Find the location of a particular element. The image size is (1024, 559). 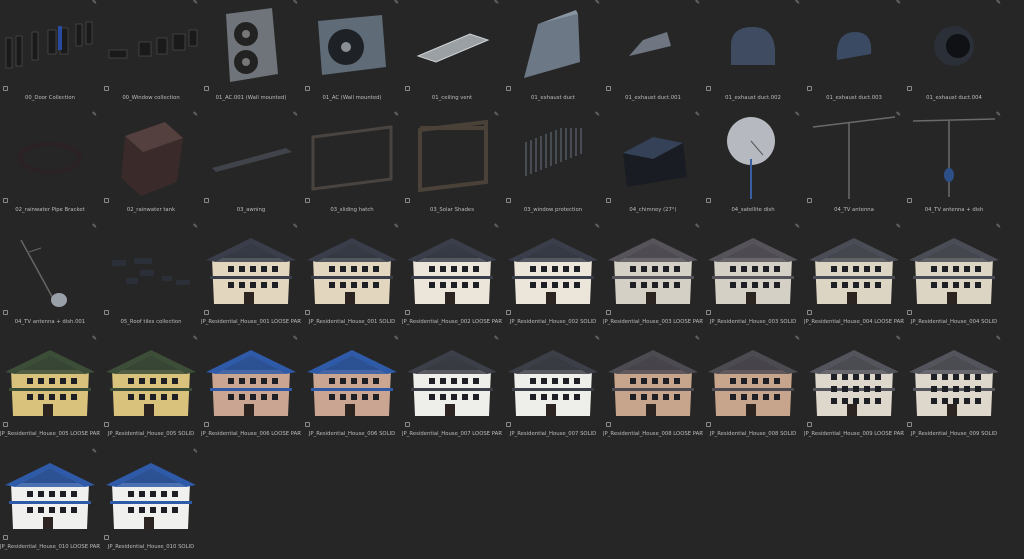

asset-tile-04-satellite-dish: ✎ 04_satellite dish is located at coordinates (753, 166).